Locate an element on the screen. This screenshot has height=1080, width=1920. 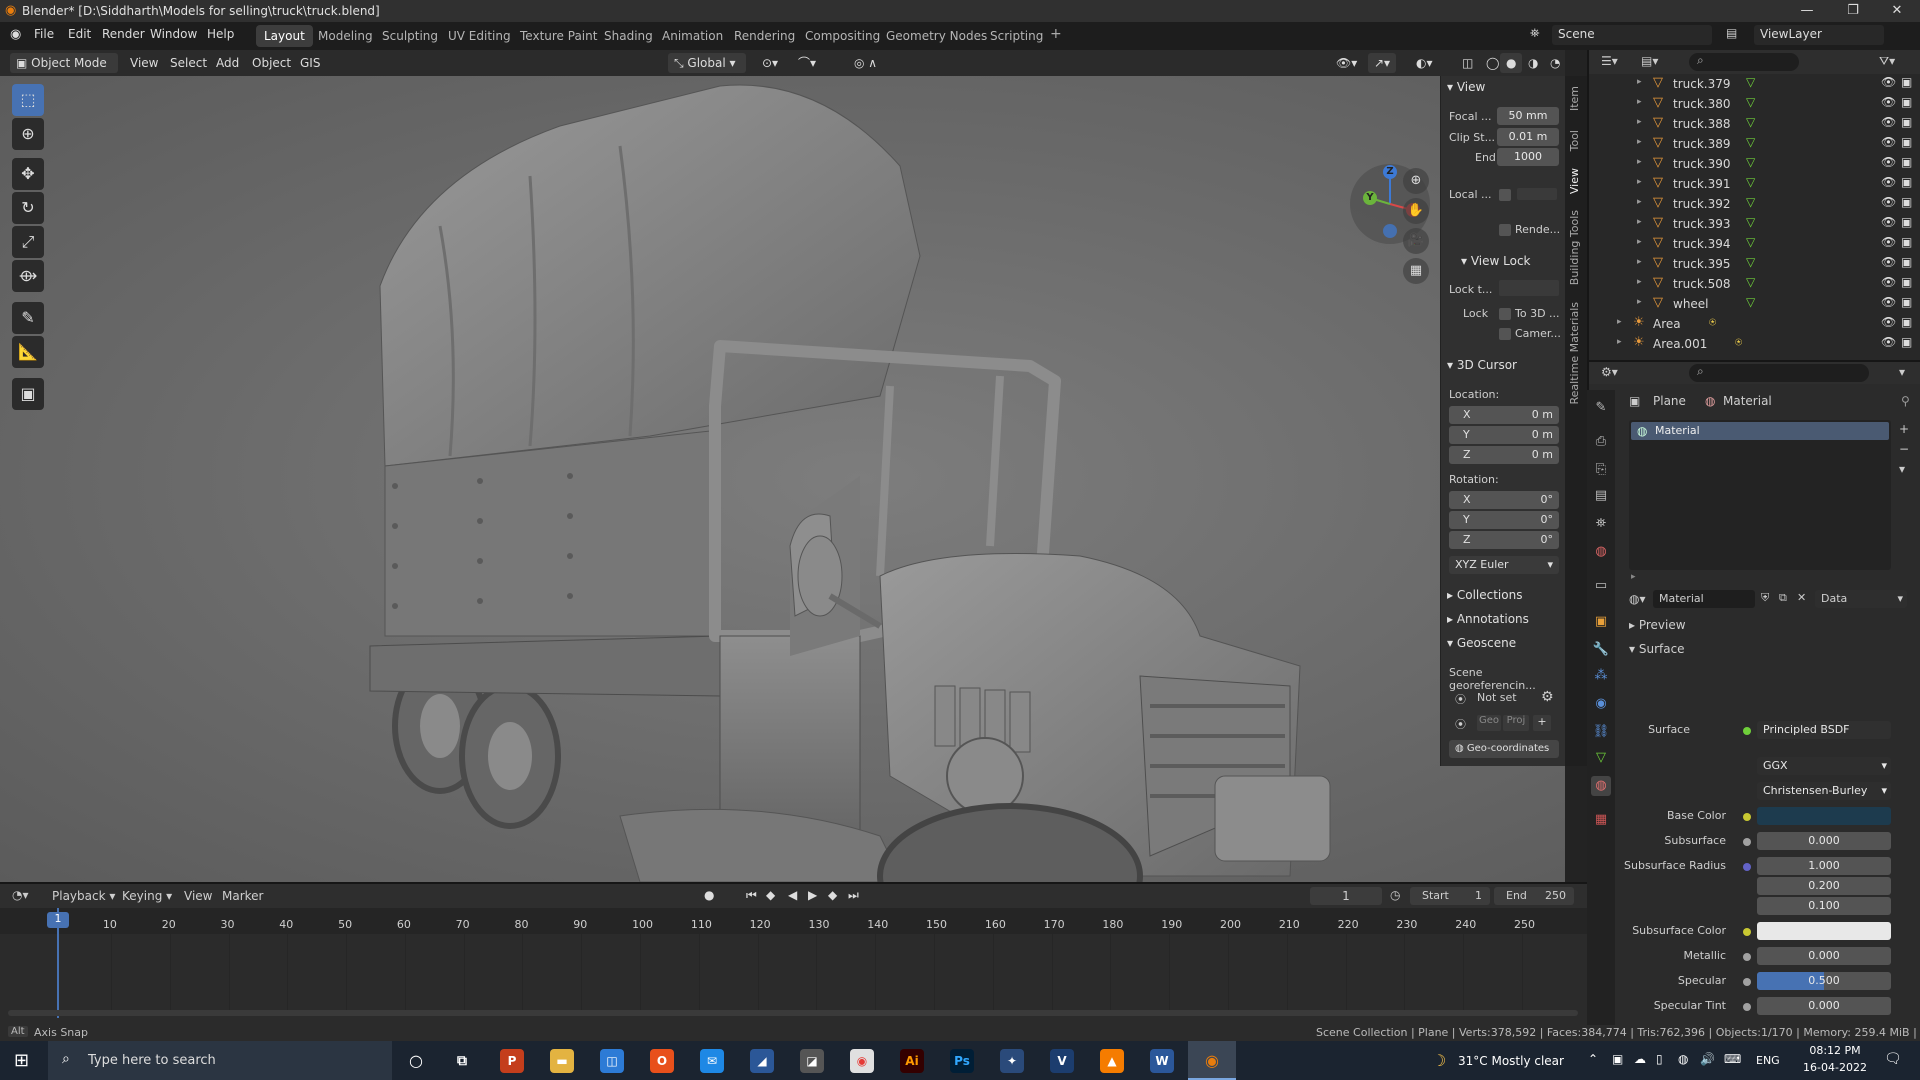
subsurface-field: 0.000 is located at coordinates (1824, 841).